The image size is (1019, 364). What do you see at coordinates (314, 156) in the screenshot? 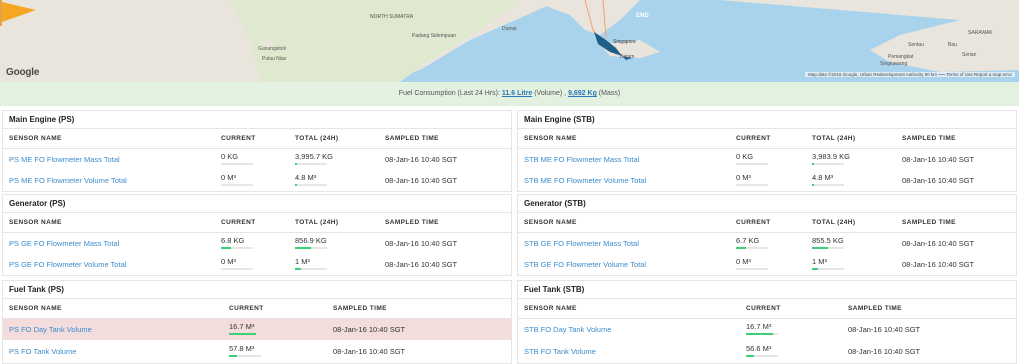
I see `total-value: 3,995.7 KG` at bounding box center [314, 156].